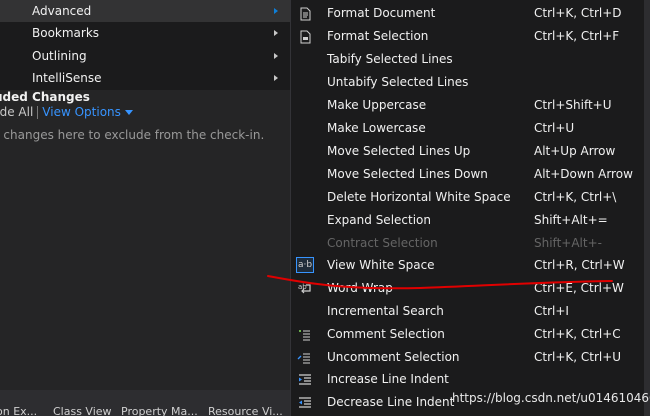  What do you see at coordinates (419, 197) in the screenshot?
I see `menu-item-label: Delete Horizontal White Space` at bounding box center [419, 197].